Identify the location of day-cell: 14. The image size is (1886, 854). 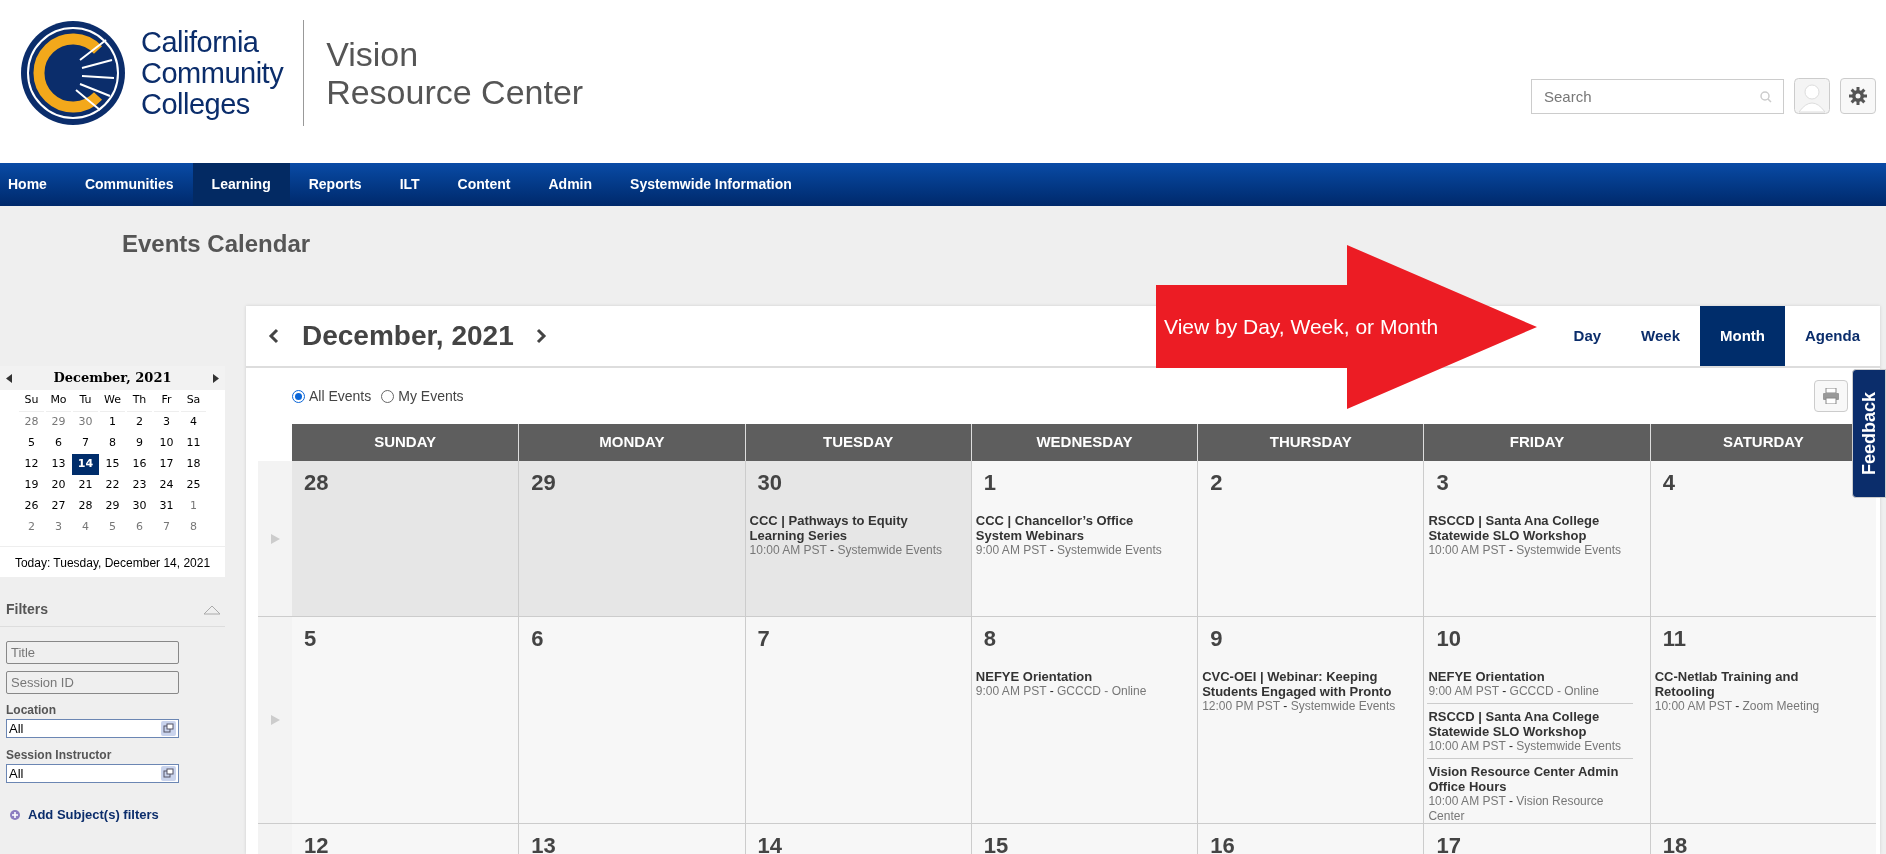
(857, 839).